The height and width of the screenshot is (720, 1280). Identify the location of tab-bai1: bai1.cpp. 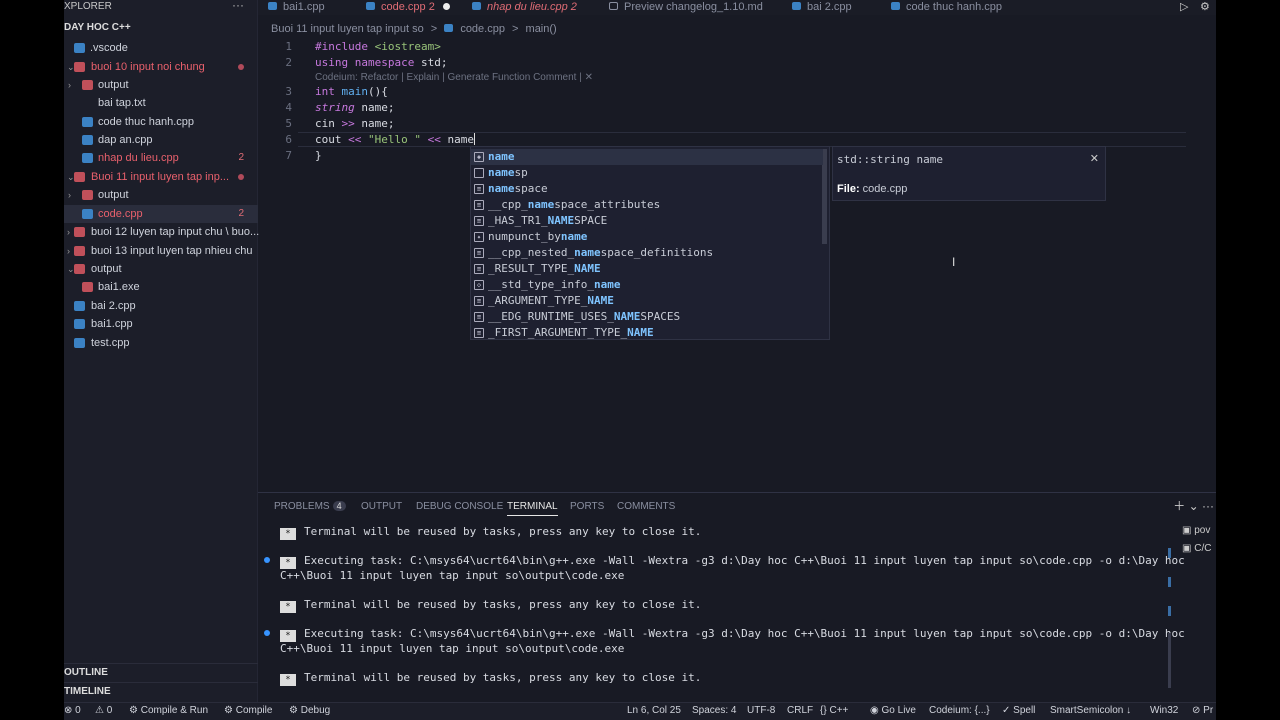
(296, 7).